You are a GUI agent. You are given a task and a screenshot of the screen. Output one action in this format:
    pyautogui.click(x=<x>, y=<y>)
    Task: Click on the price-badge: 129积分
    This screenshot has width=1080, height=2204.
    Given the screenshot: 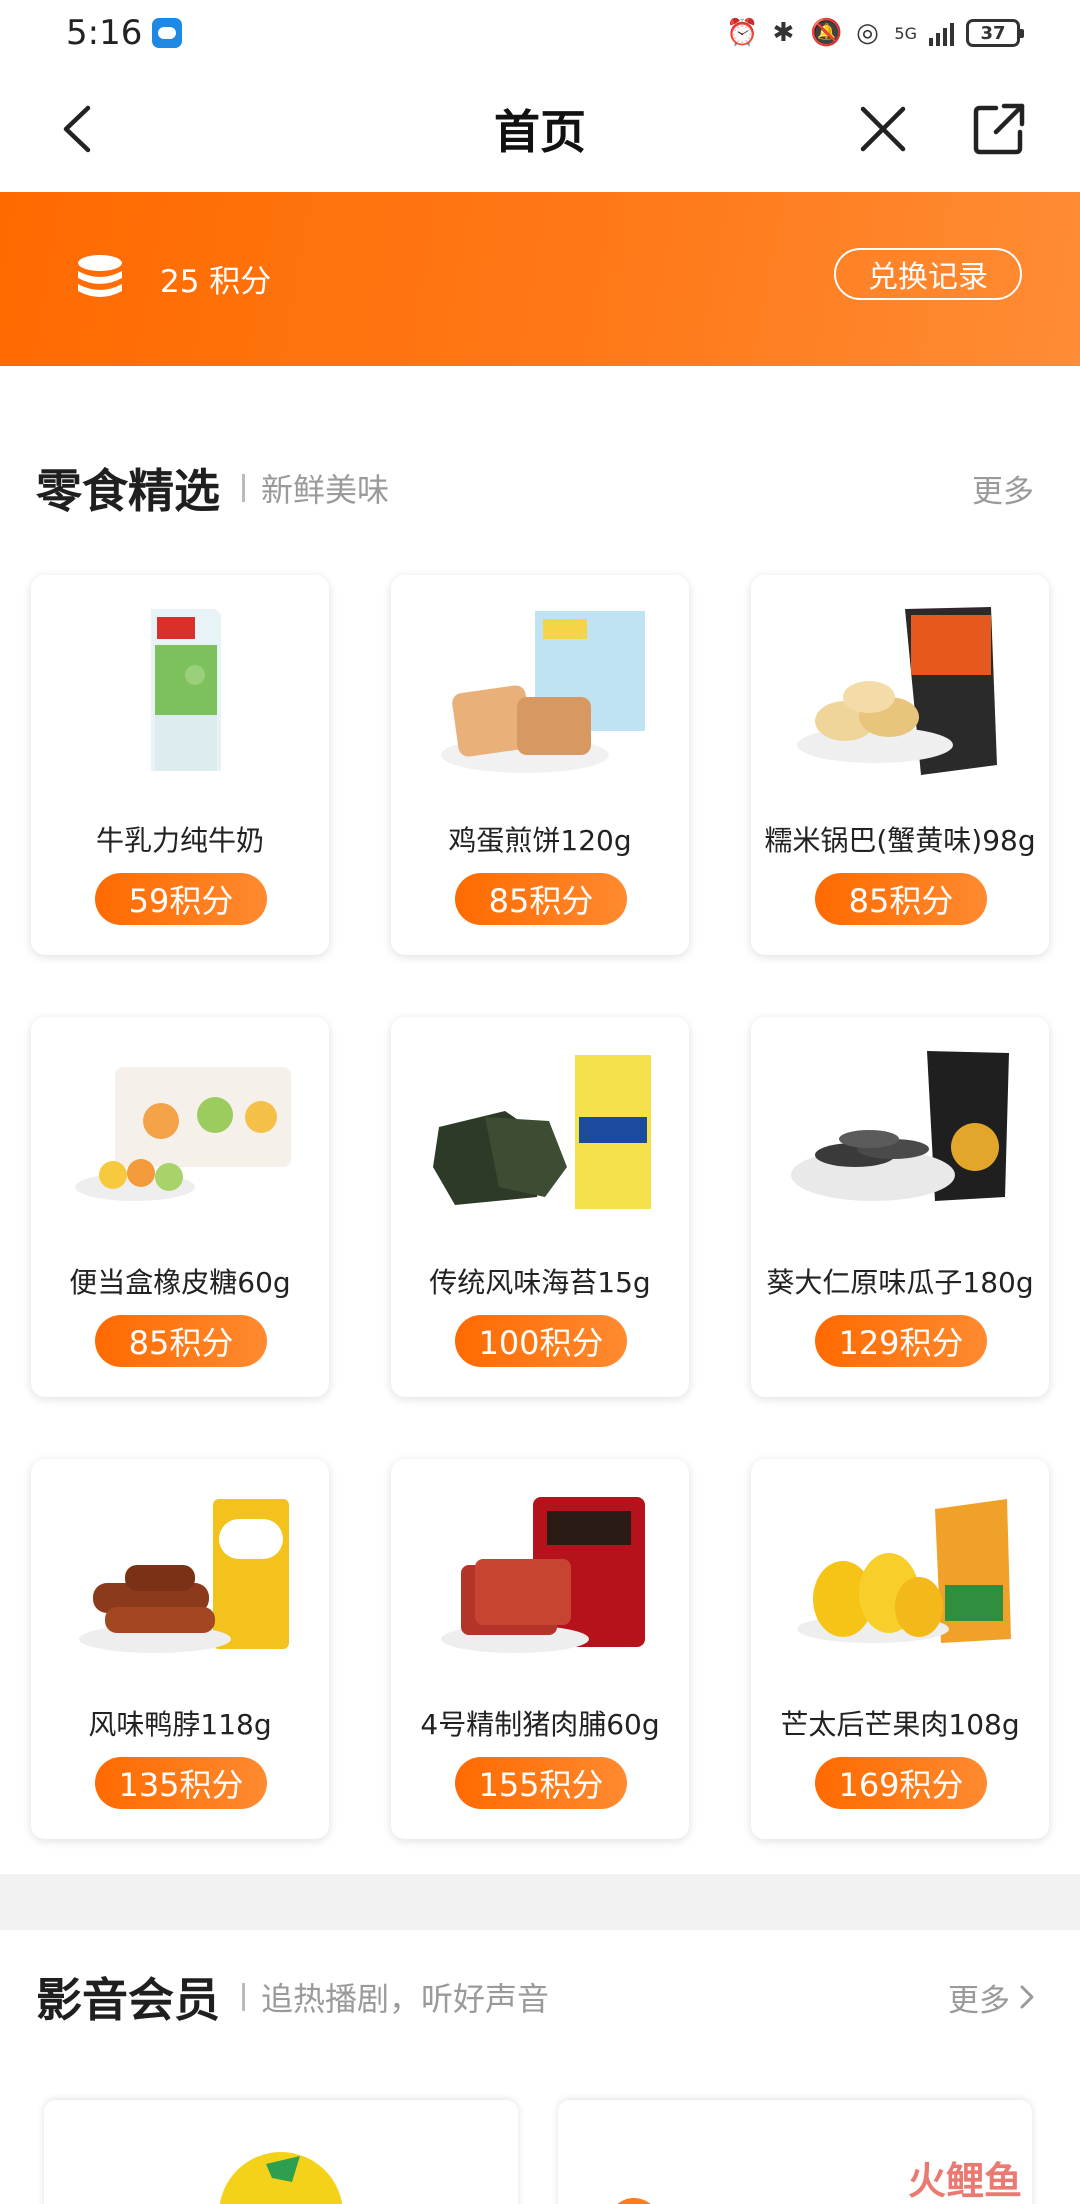 What is the action you would take?
    pyautogui.click(x=901, y=1341)
    